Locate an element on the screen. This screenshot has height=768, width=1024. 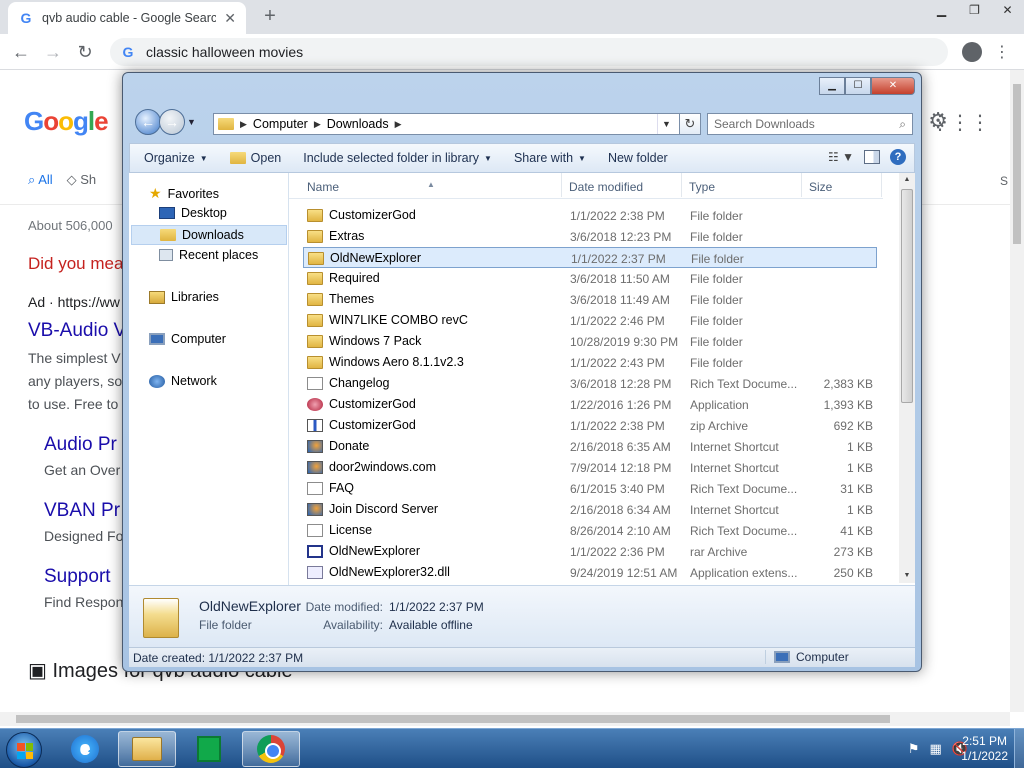
file-row: Extras 3/6/2018 12:23 PM File folder is located at coordinates (590, 236).